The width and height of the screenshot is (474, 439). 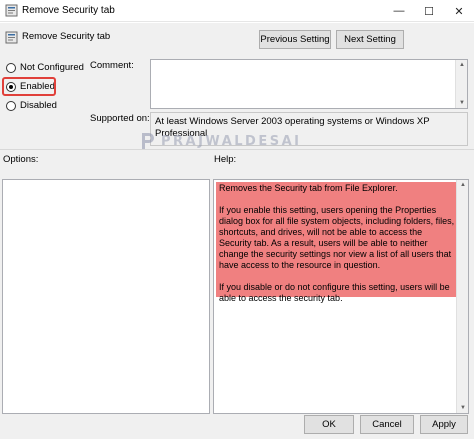 I want to click on maximize-icon: ☐, so click(x=429, y=11).